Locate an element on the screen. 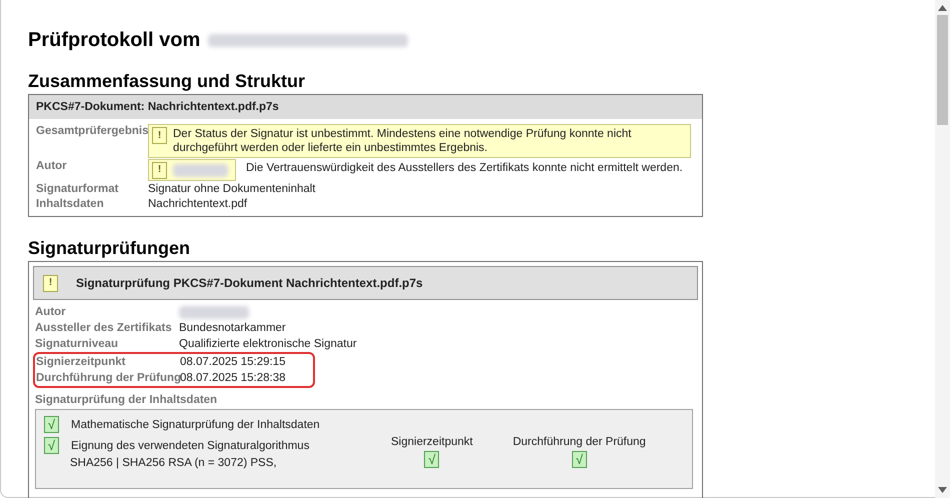 This screenshot has height=498, width=950. column-heading: Durchführung der Prüfung is located at coordinates (579, 442).